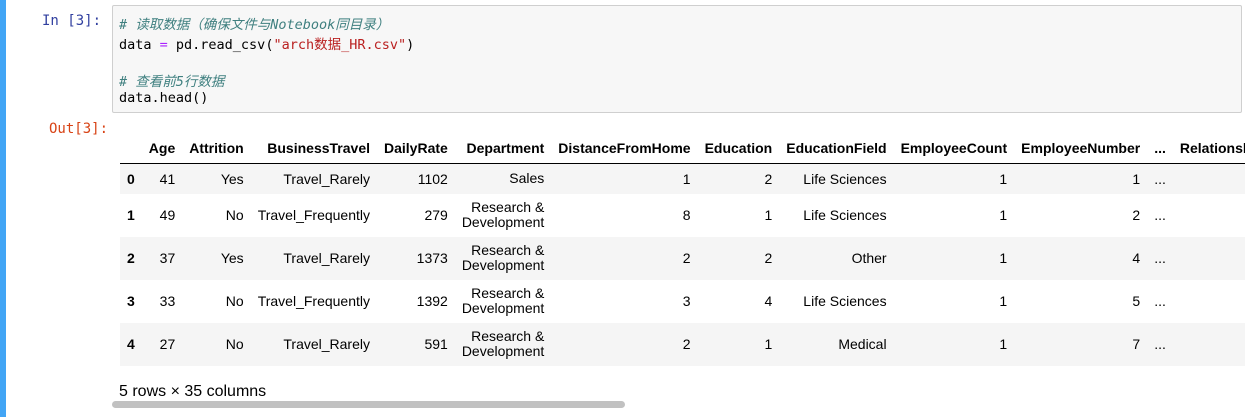 This screenshot has width=1245, height=417. Describe the element at coordinates (410, 45) in the screenshot. I see `code-token: )` at that location.